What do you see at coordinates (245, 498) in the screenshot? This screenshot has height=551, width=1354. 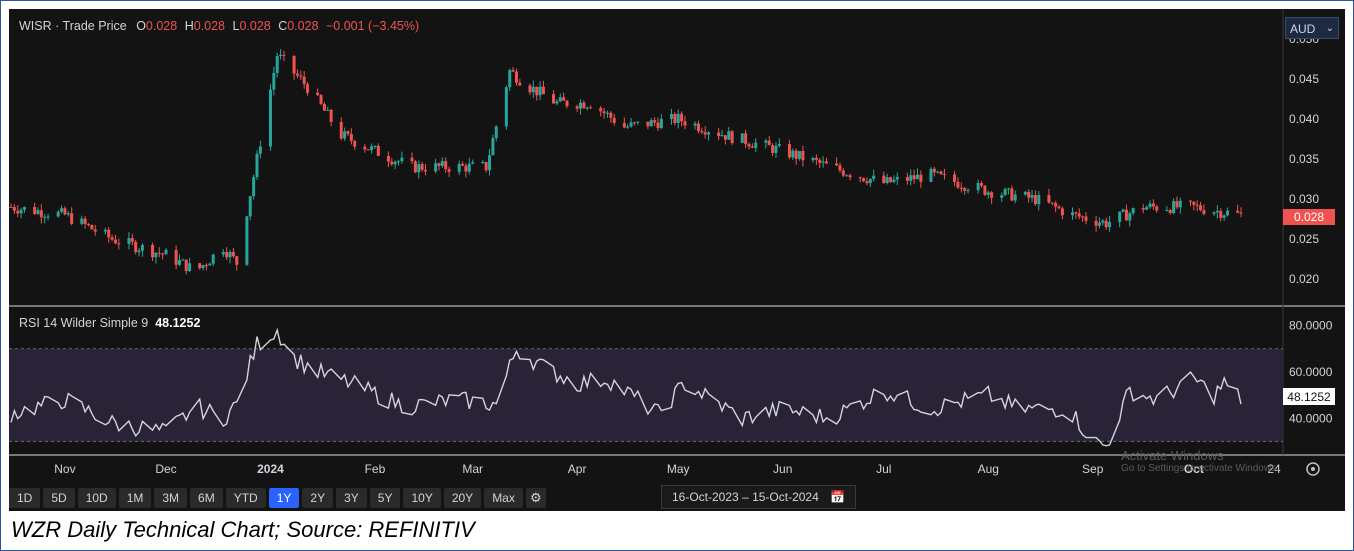 I see `range-button-ytd: YTD` at bounding box center [245, 498].